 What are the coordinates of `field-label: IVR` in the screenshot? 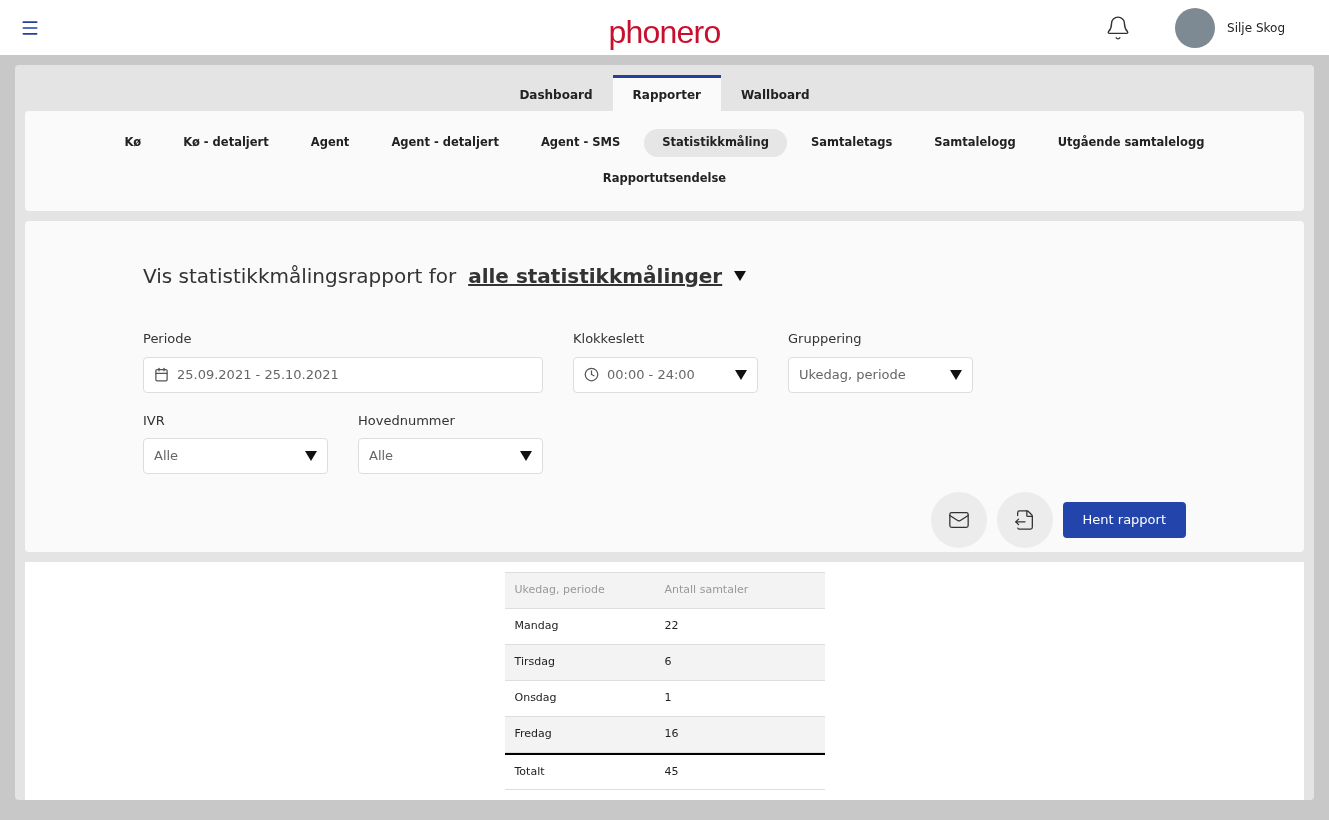 It's located at (154, 420).